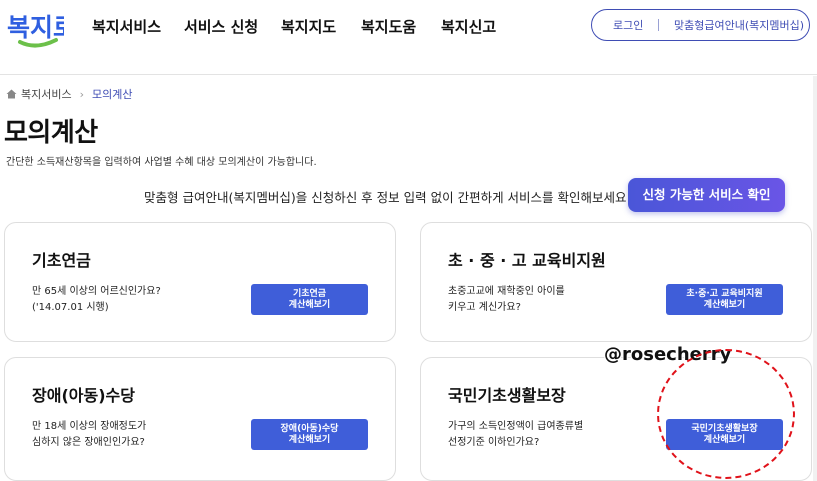 This screenshot has width=817, height=481. I want to click on page-title: 모의계산, so click(51, 133).